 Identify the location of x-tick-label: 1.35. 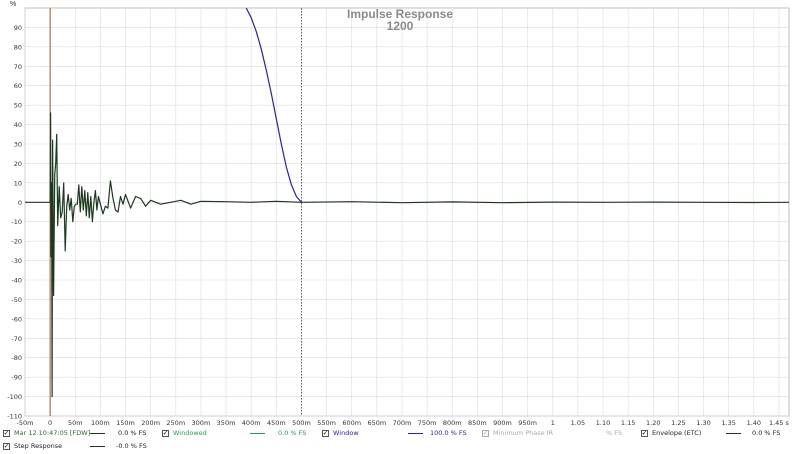
(728, 422).